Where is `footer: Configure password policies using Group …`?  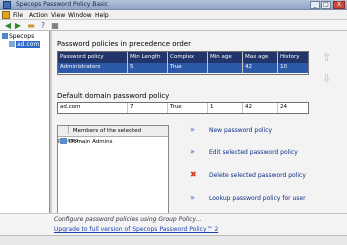 footer: Configure password policies using Group … is located at coordinates (173, 224).